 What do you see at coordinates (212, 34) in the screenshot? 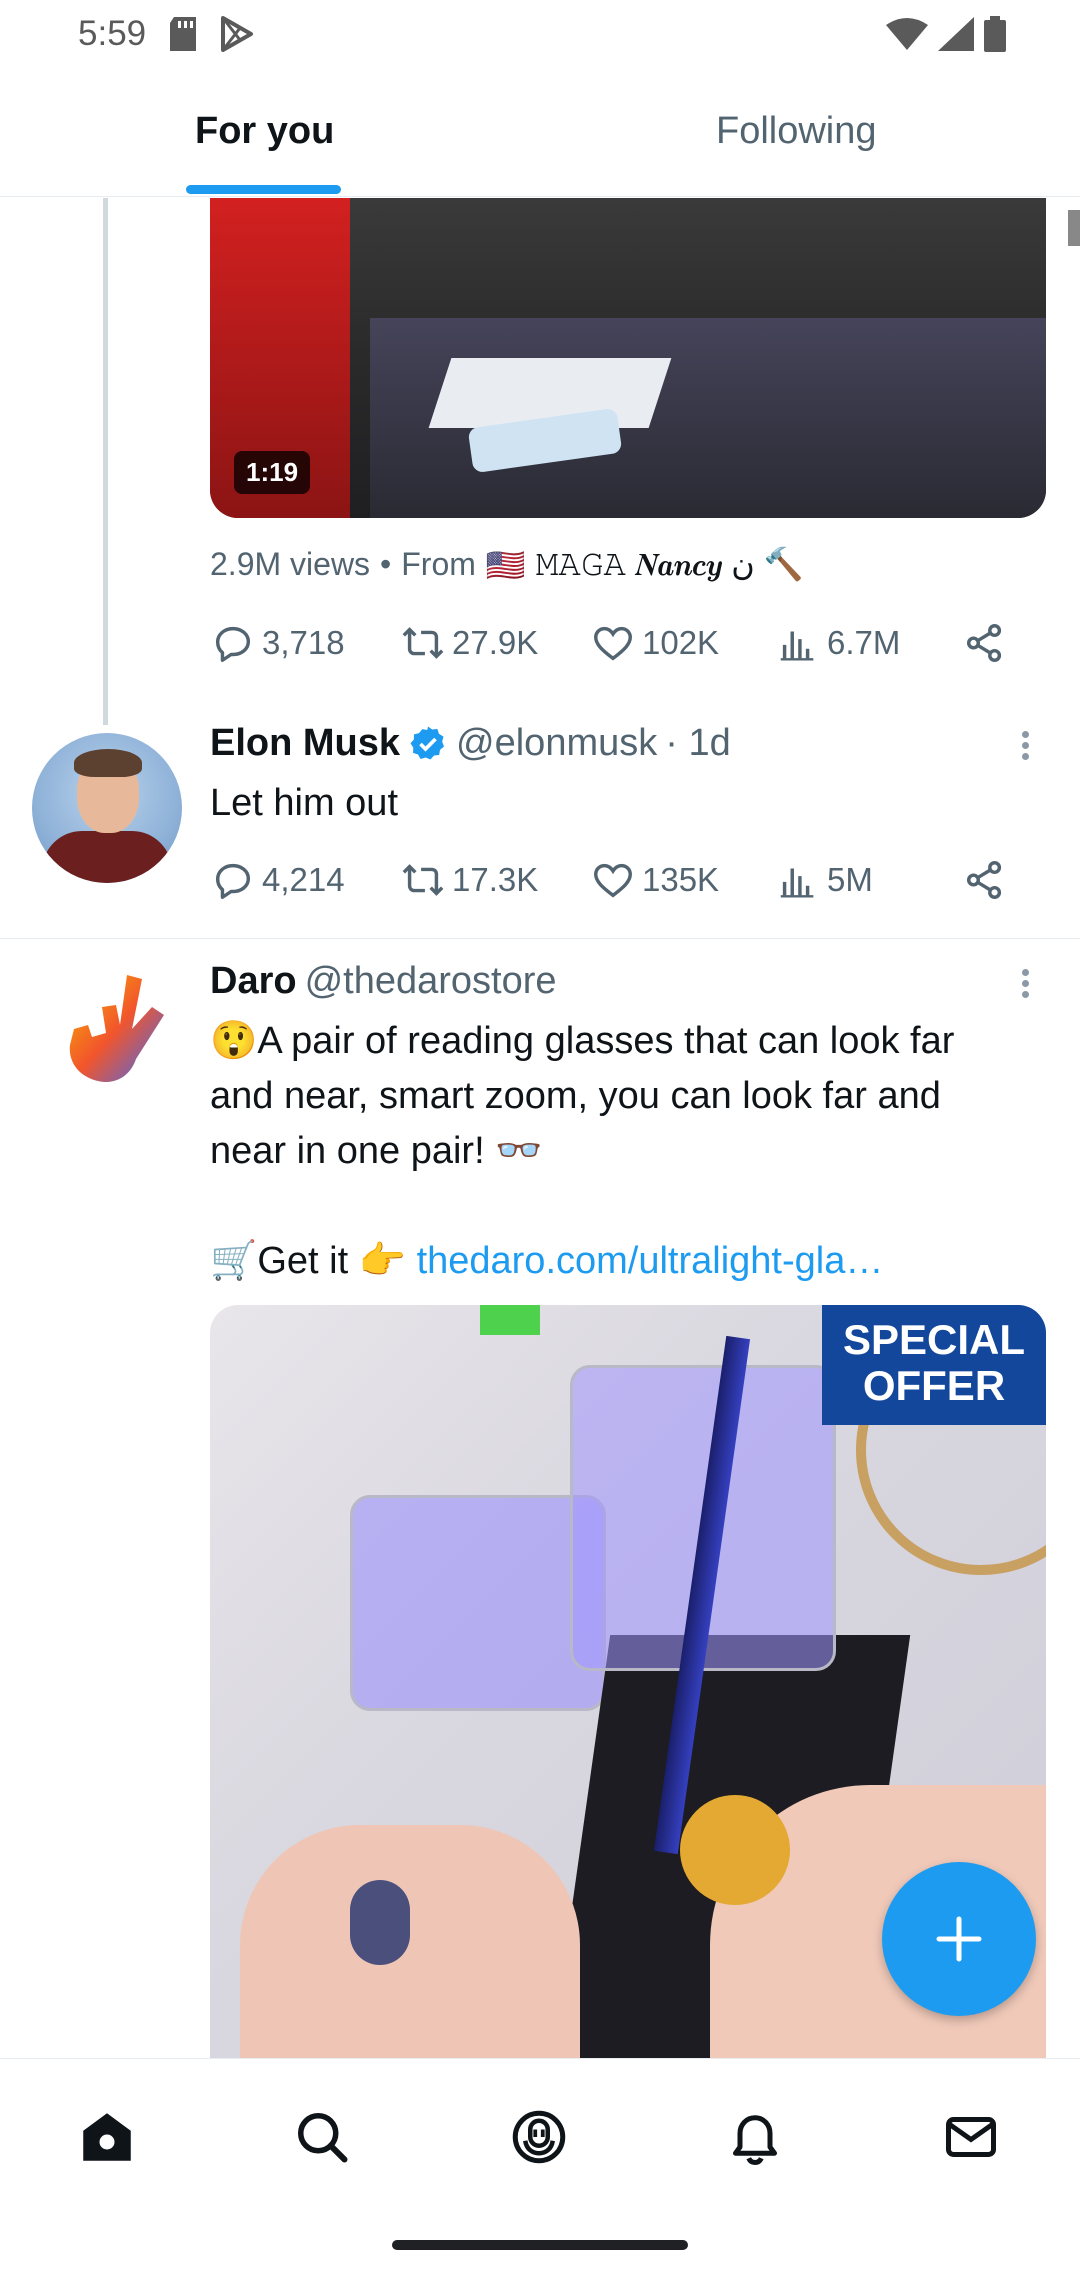
I see `status-left-icons` at bounding box center [212, 34].